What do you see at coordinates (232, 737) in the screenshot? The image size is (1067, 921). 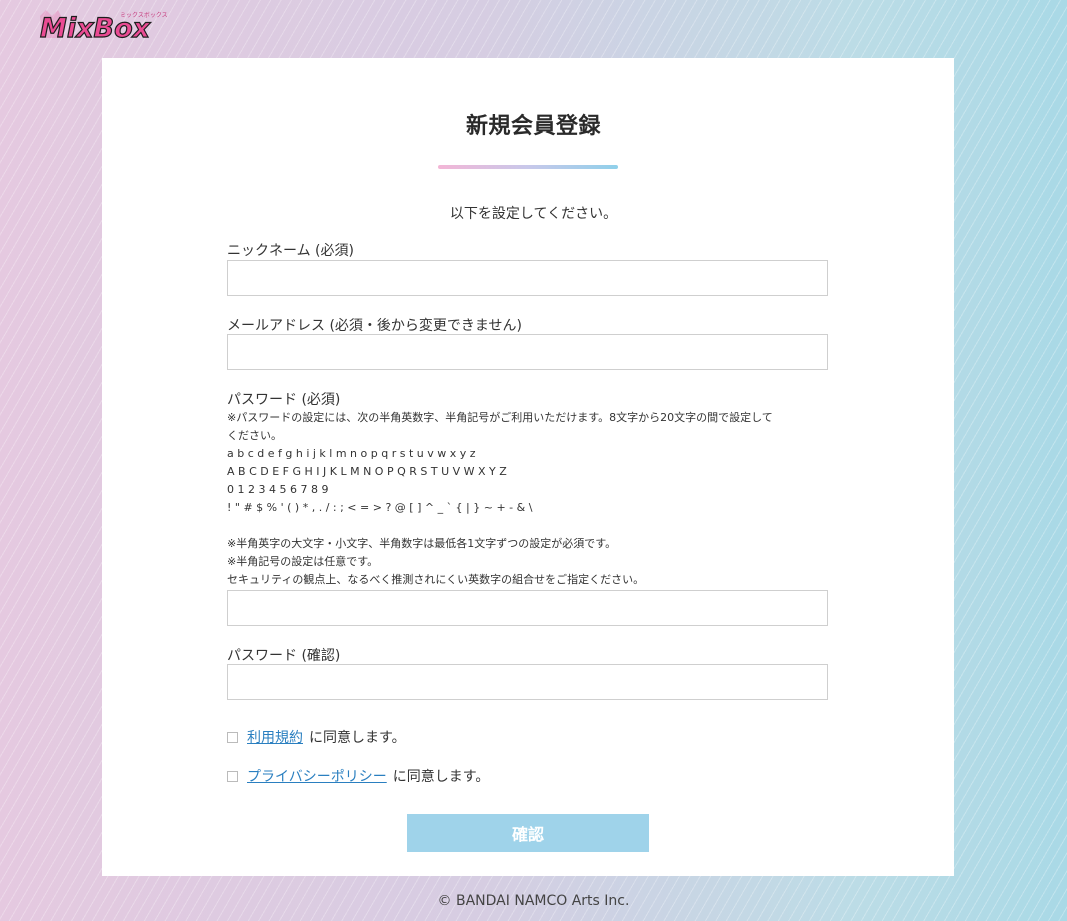 I see `terms-checkbox` at bounding box center [232, 737].